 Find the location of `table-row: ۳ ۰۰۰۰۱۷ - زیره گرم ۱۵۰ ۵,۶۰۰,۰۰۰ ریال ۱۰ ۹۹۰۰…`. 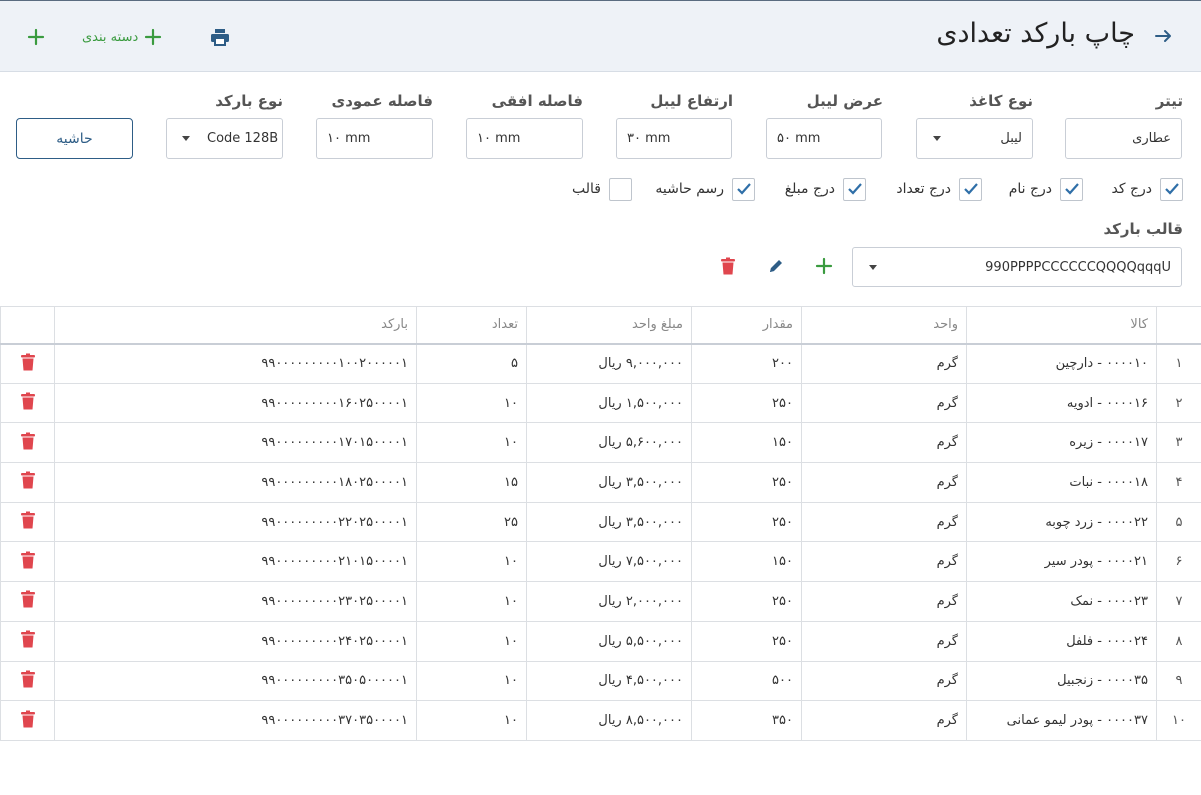

table-row: ۳ ۰۰۰۰۱۷ - زیره گرم ۱۵۰ ۵,۶۰۰,۰۰۰ ریال ۱۰ ۹۹۰۰… is located at coordinates (600, 443).